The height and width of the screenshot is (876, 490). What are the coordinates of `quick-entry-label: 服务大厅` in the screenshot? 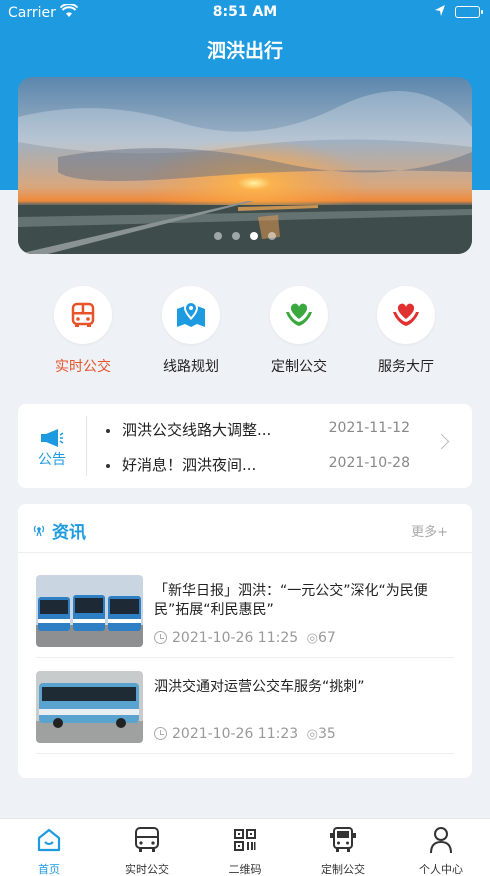 It's located at (406, 367).